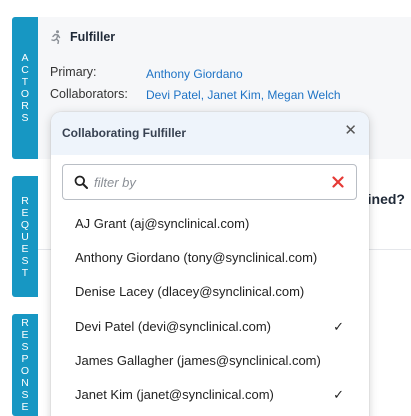 The width and height of the screenshot is (411, 416). I want to click on tab-request: REQUEST, so click(25, 236).